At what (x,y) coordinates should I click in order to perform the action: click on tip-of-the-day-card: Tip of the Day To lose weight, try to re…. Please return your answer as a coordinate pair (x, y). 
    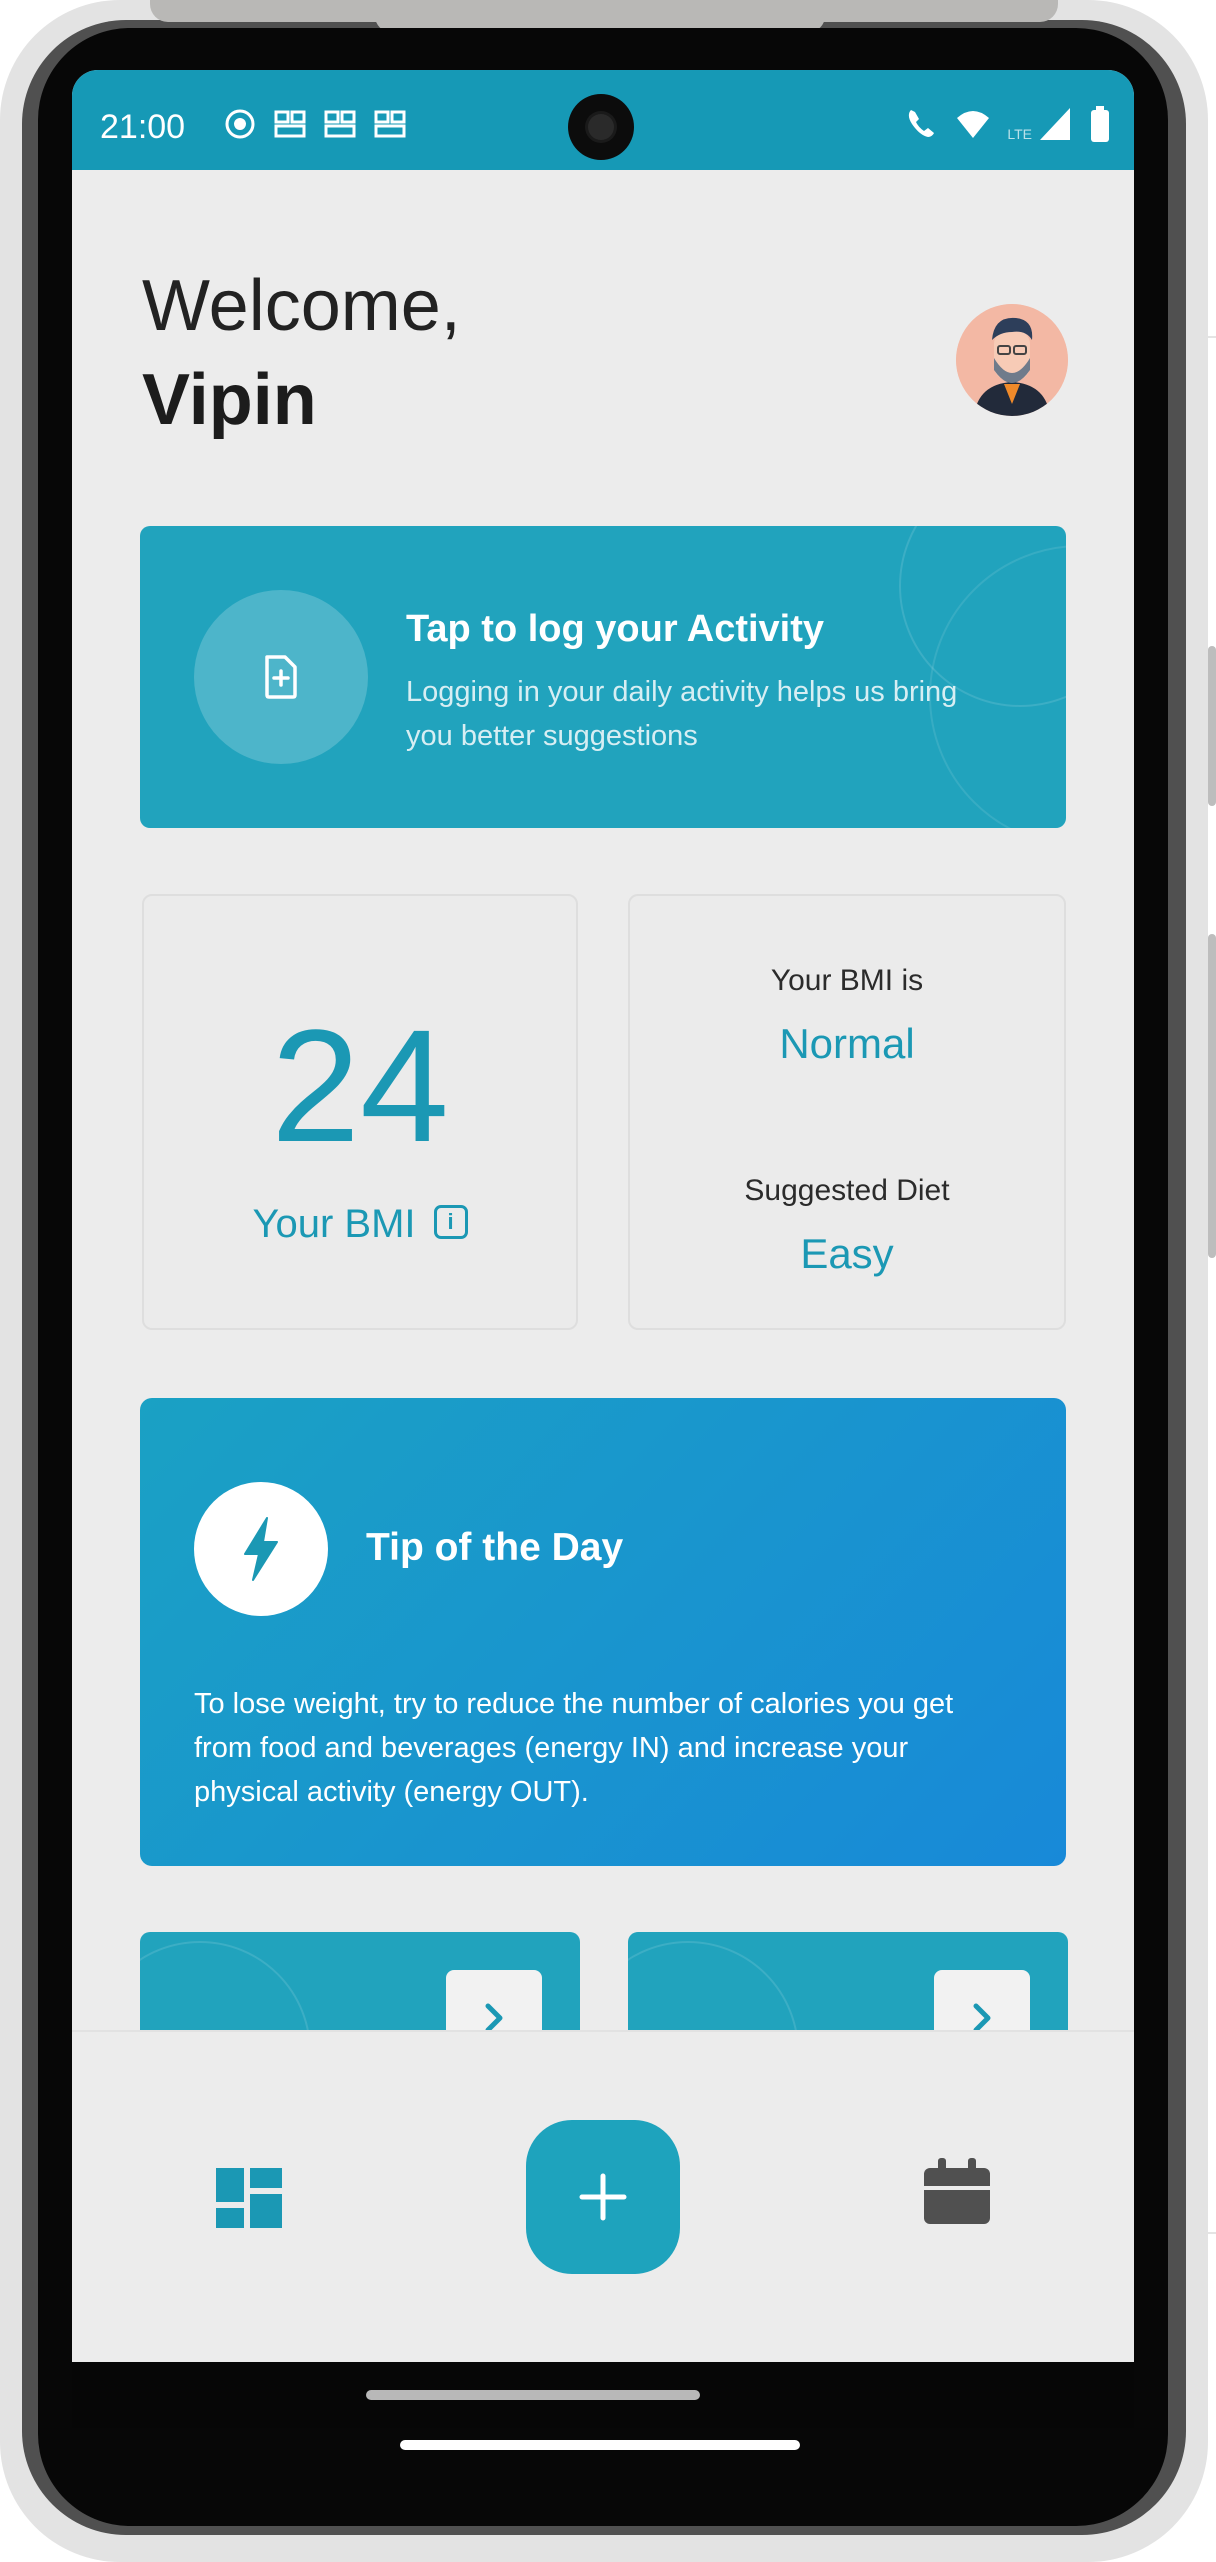
    Looking at the image, I should click on (603, 1632).